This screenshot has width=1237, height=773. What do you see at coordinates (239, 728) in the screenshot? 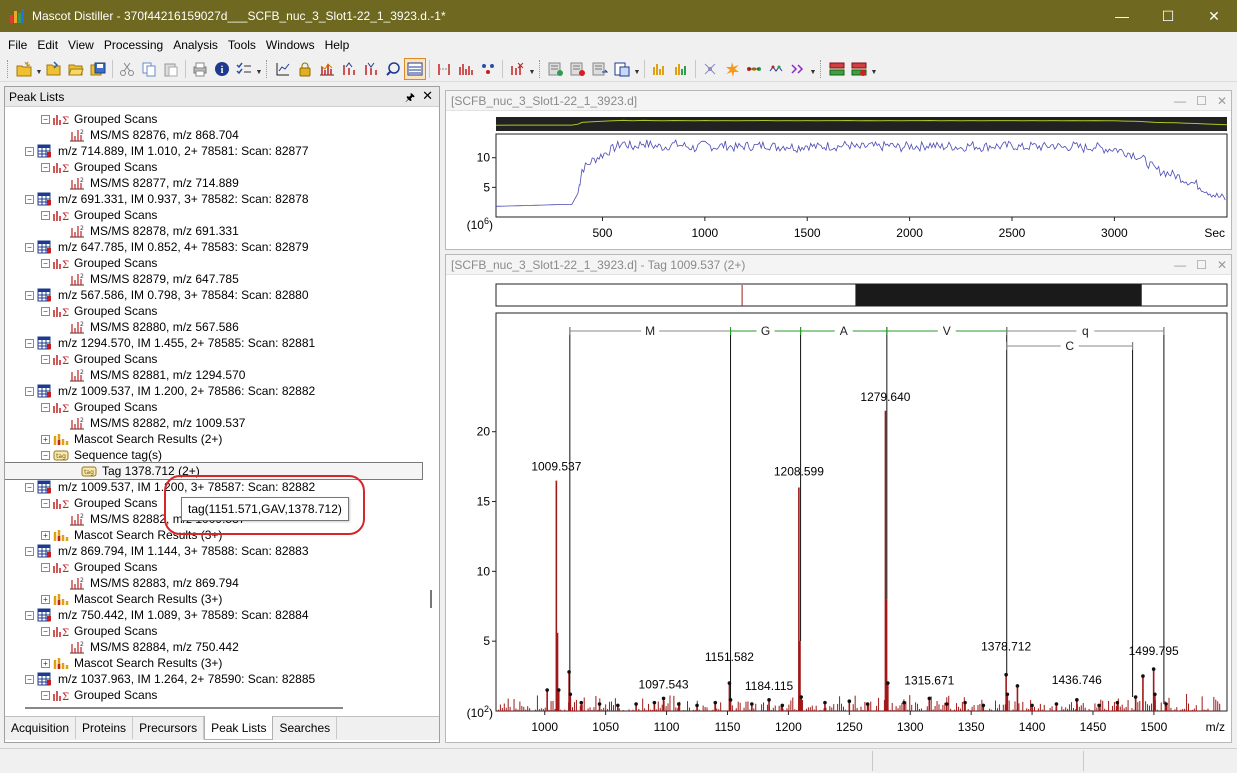
I see `tab-peak-lists: Peak Lists` at bounding box center [239, 728].